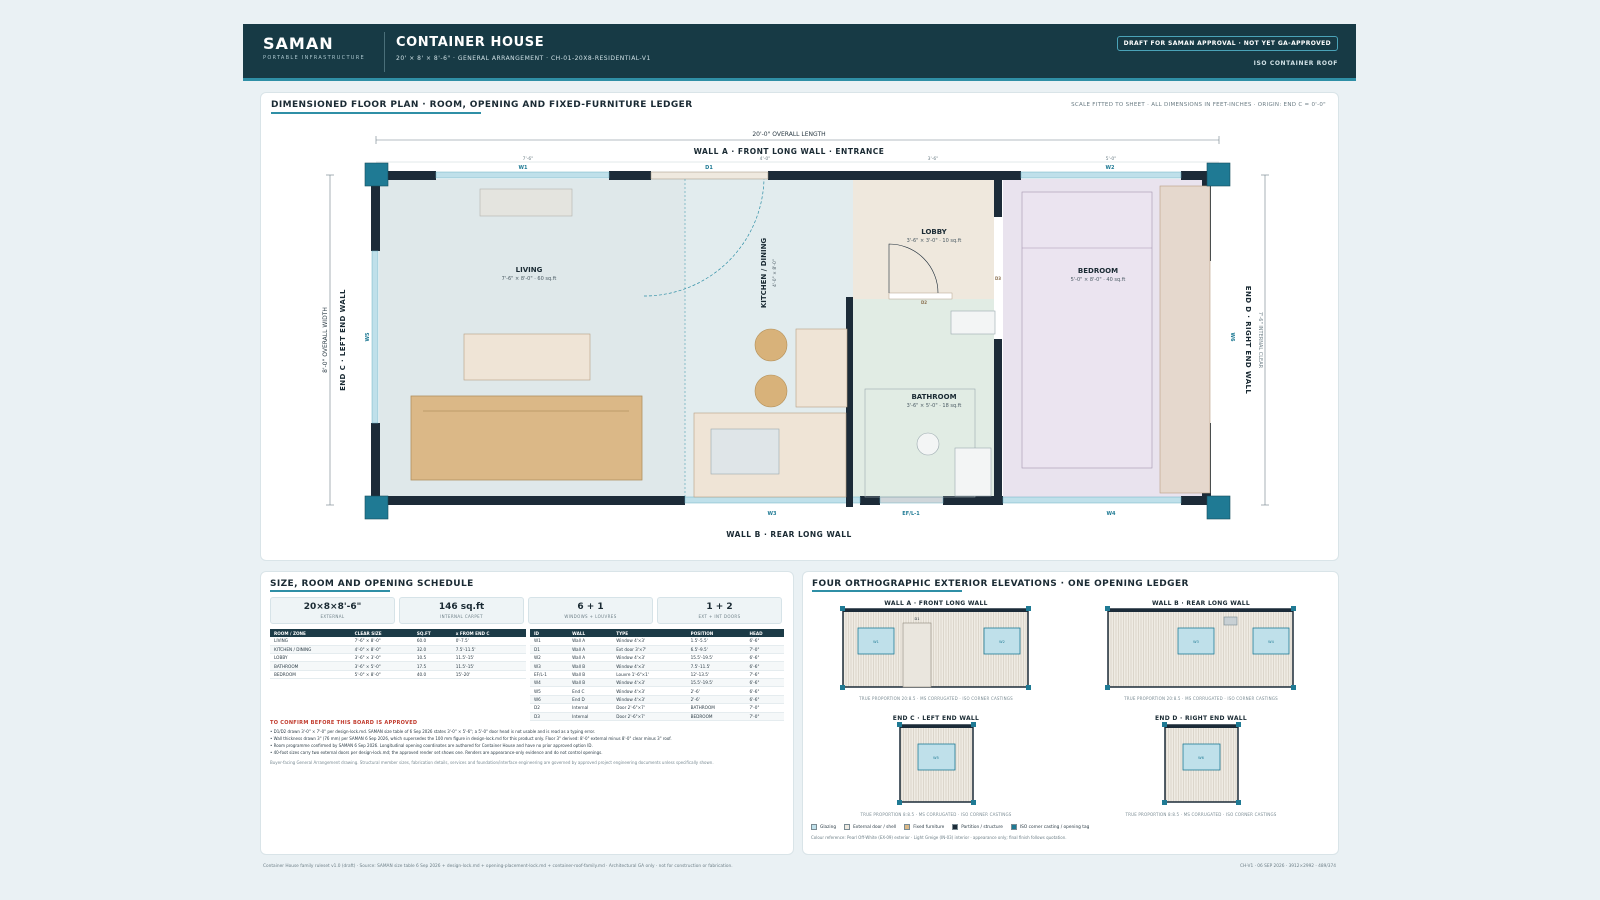 Image resolution: width=1600 pixels, height=900 pixels. Describe the element at coordinates (719, 607) in the screenshot. I see `stat-value: 1 + 2` at that location.